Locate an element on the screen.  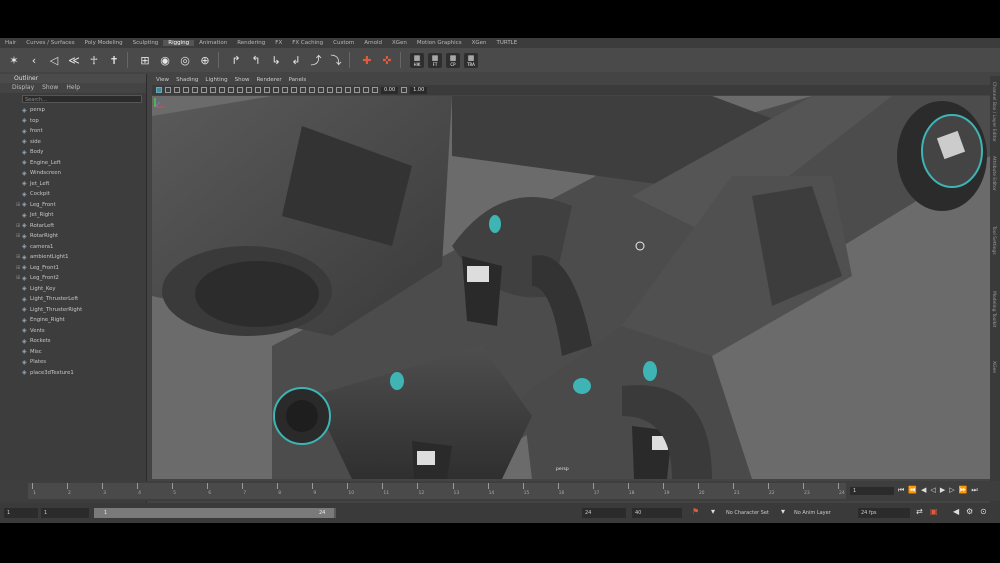
field-chart-icon is located at coordinates (231, 90).